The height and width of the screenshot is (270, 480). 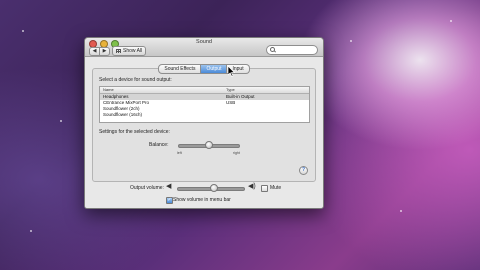 What do you see at coordinates (236, 153) in the screenshot?
I see `balance-right-label: right` at bounding box center [236, 153].